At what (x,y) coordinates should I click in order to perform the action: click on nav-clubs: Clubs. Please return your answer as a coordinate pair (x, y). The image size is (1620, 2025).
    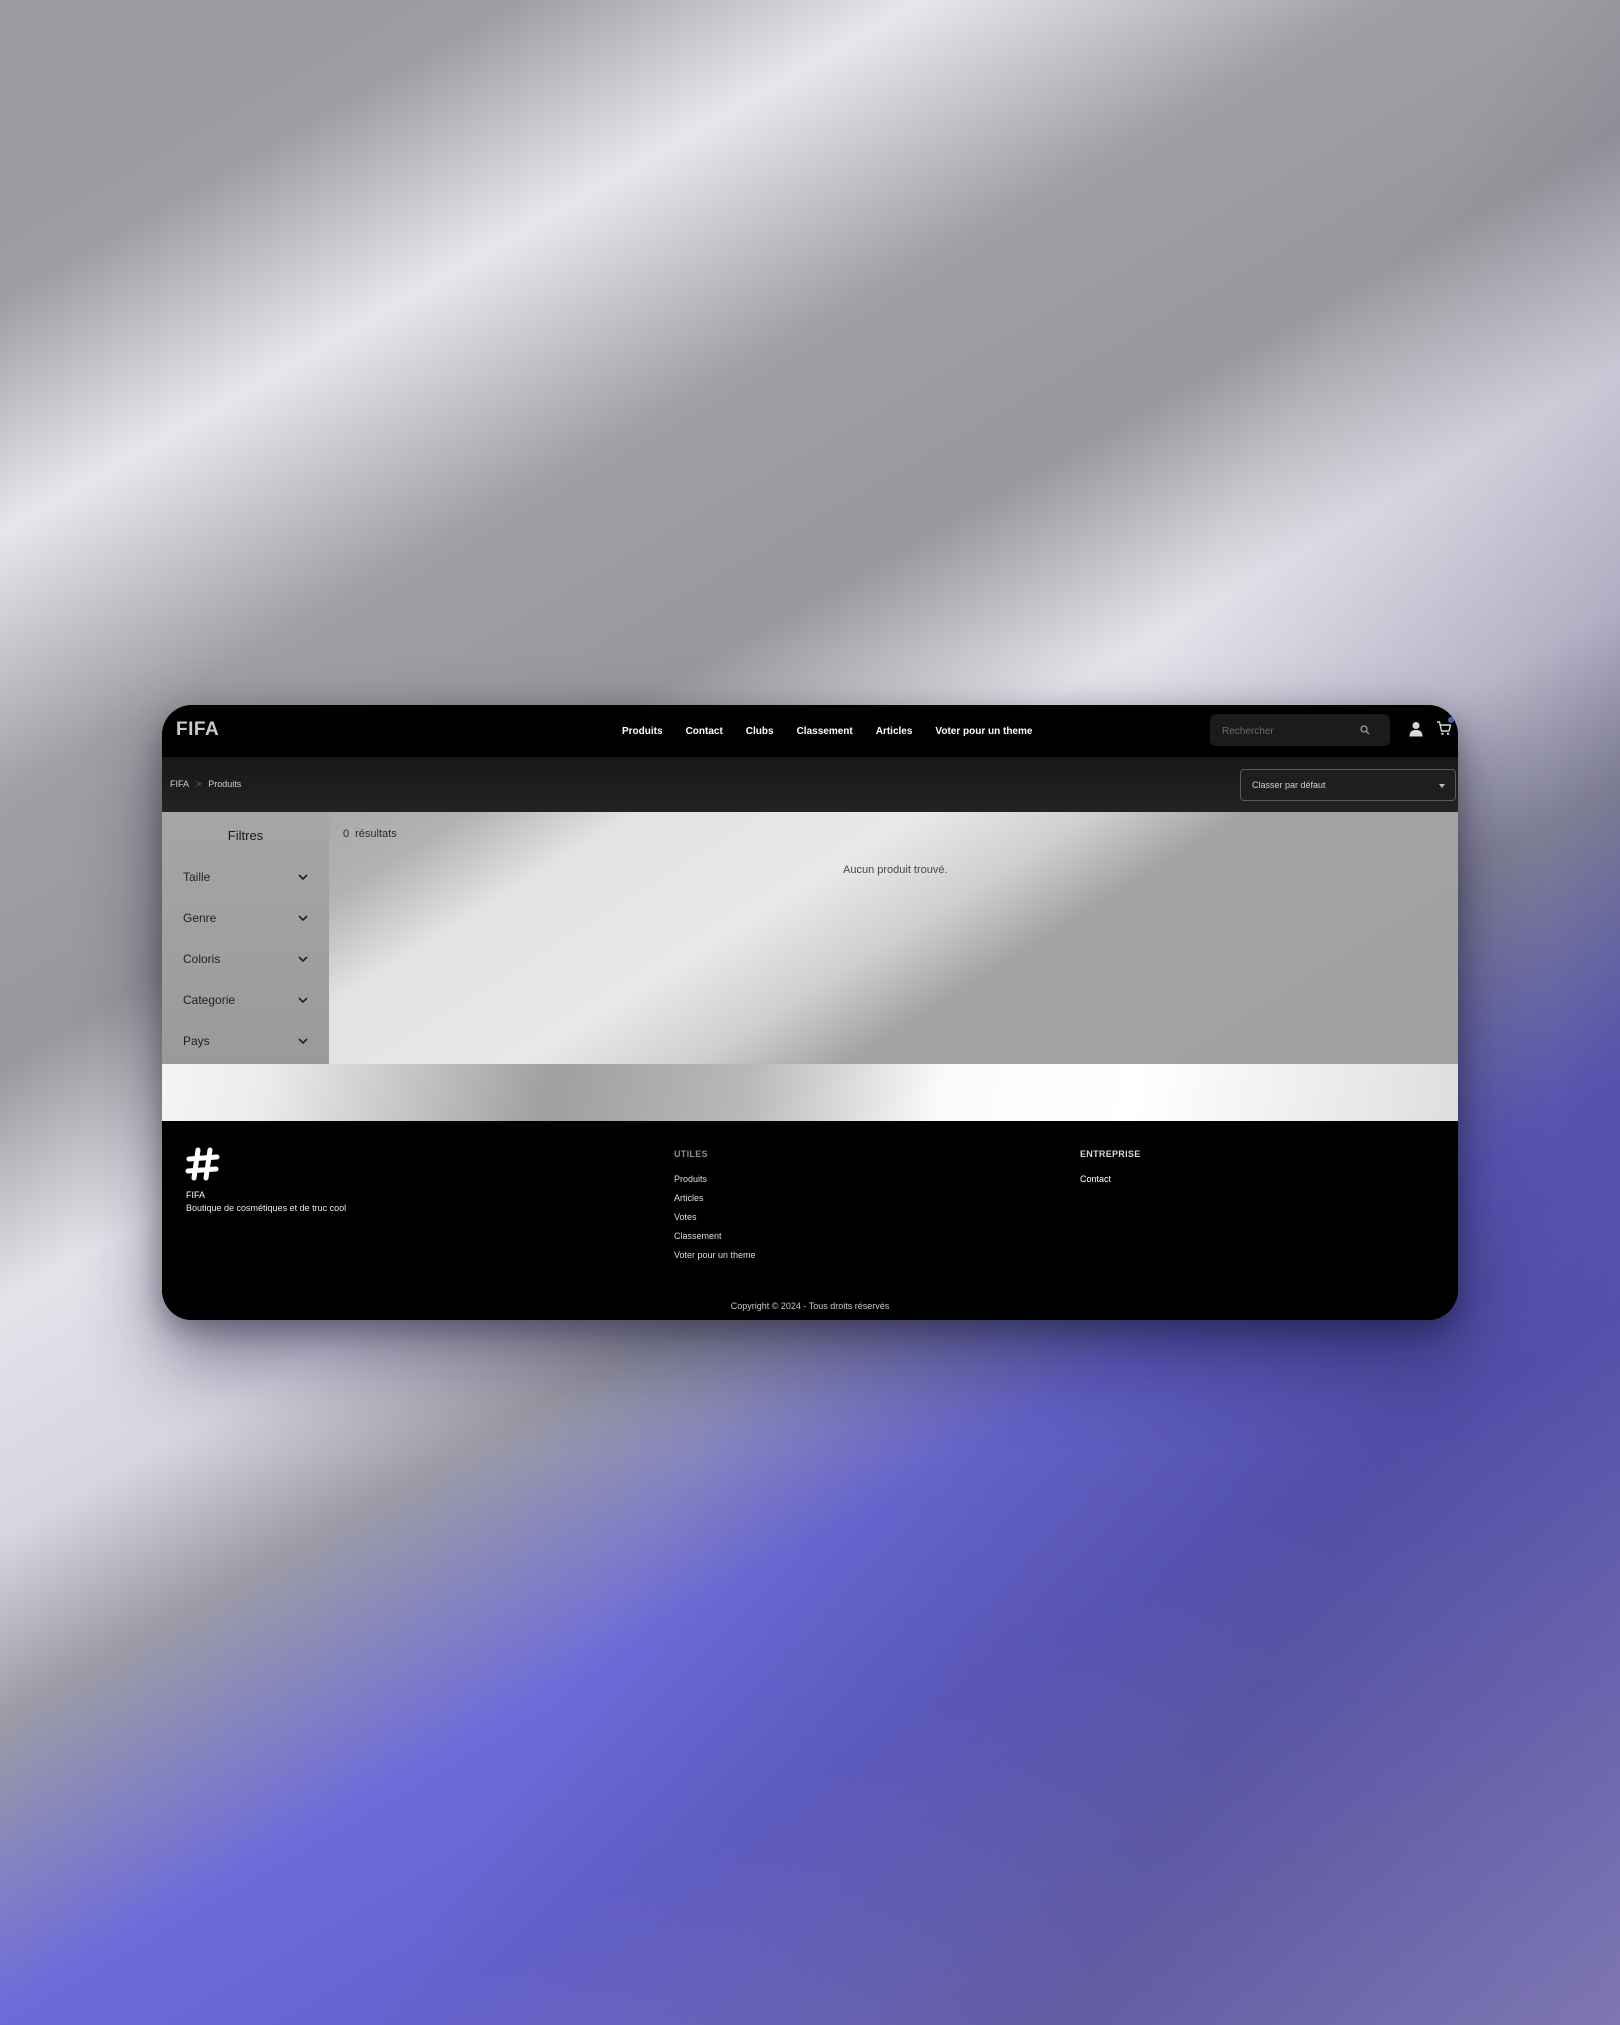
    Looking at the image, I should click on (760, 731).